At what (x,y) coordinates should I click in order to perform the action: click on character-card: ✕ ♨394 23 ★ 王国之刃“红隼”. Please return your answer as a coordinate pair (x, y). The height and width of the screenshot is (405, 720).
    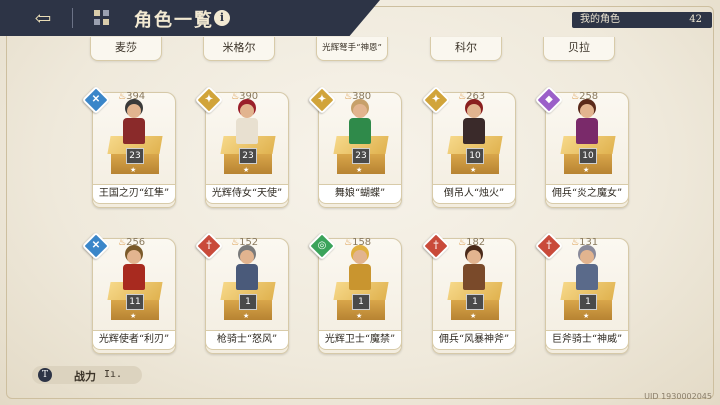
    Looking at the image, I should click on (128, 146).